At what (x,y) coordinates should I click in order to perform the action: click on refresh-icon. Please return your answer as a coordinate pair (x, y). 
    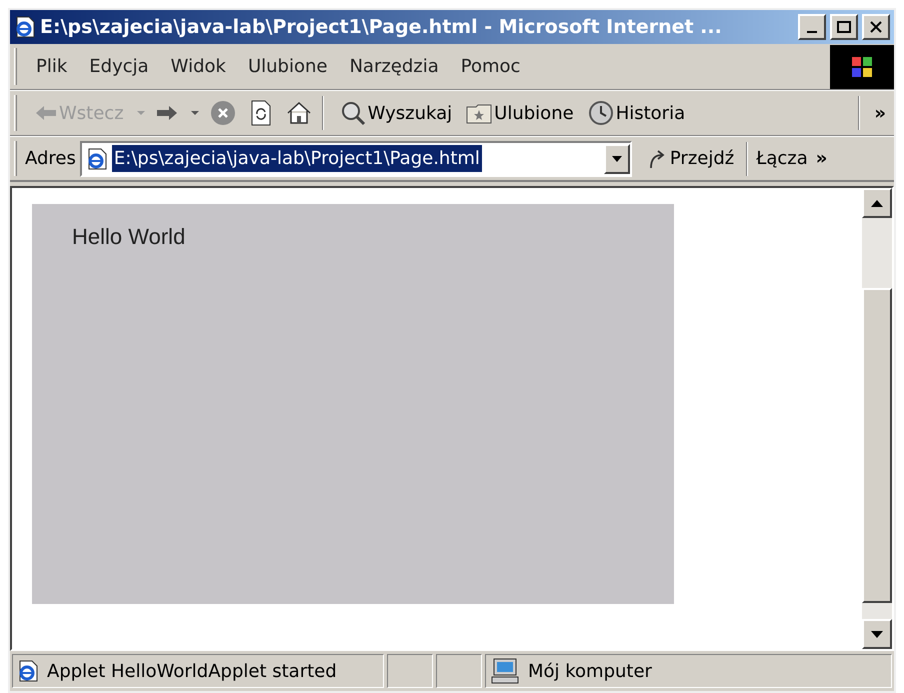
    Looking at the image, I should click on (261, 113).